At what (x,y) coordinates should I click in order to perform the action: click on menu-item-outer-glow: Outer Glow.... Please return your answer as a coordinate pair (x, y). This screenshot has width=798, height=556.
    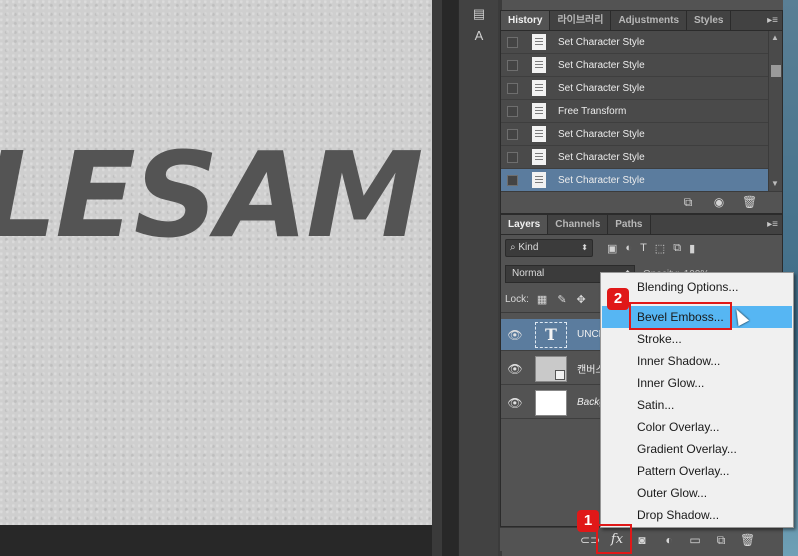
    Looking at the image, I should click on (697, 493).